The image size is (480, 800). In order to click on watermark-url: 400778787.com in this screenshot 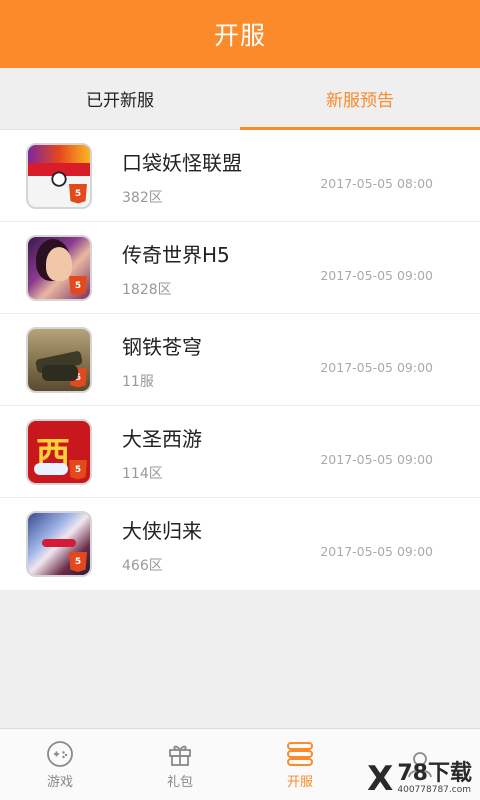, I will do `click(434, 789)`.